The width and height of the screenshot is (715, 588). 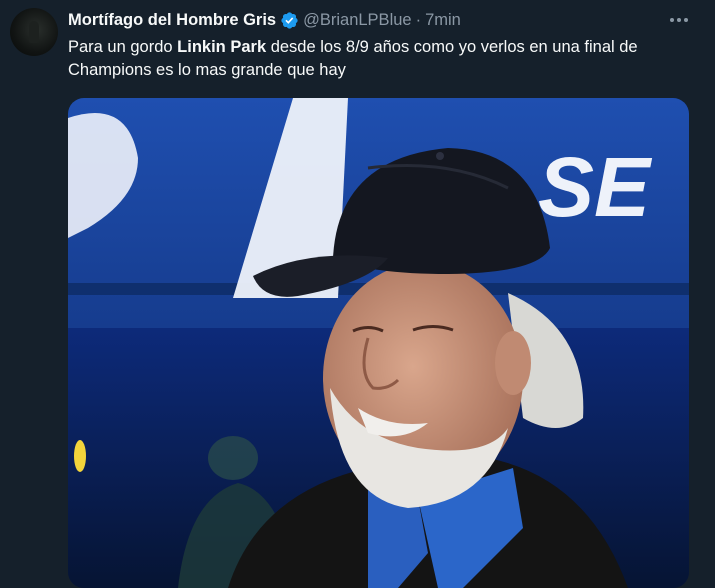 What do you see at coordinates (595, 187) in the screenshot?
I see `background-letters: SE` at bounding box center [595, 187].